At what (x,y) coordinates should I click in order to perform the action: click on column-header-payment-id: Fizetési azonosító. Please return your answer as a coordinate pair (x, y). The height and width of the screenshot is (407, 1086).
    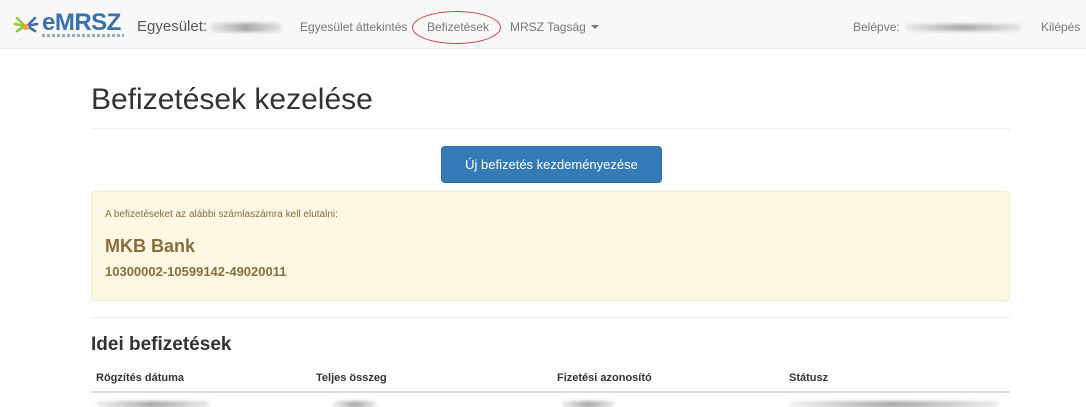
    Looking at the image, I should click on (604, 378).